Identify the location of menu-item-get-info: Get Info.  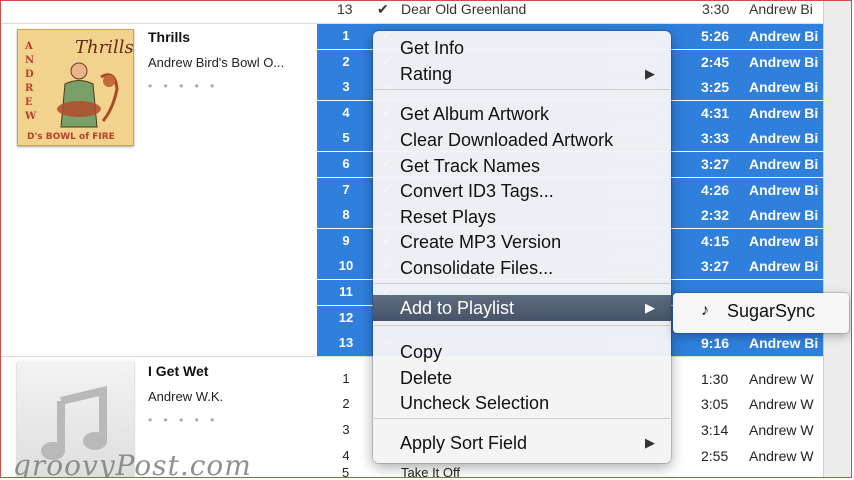
(522, 48).